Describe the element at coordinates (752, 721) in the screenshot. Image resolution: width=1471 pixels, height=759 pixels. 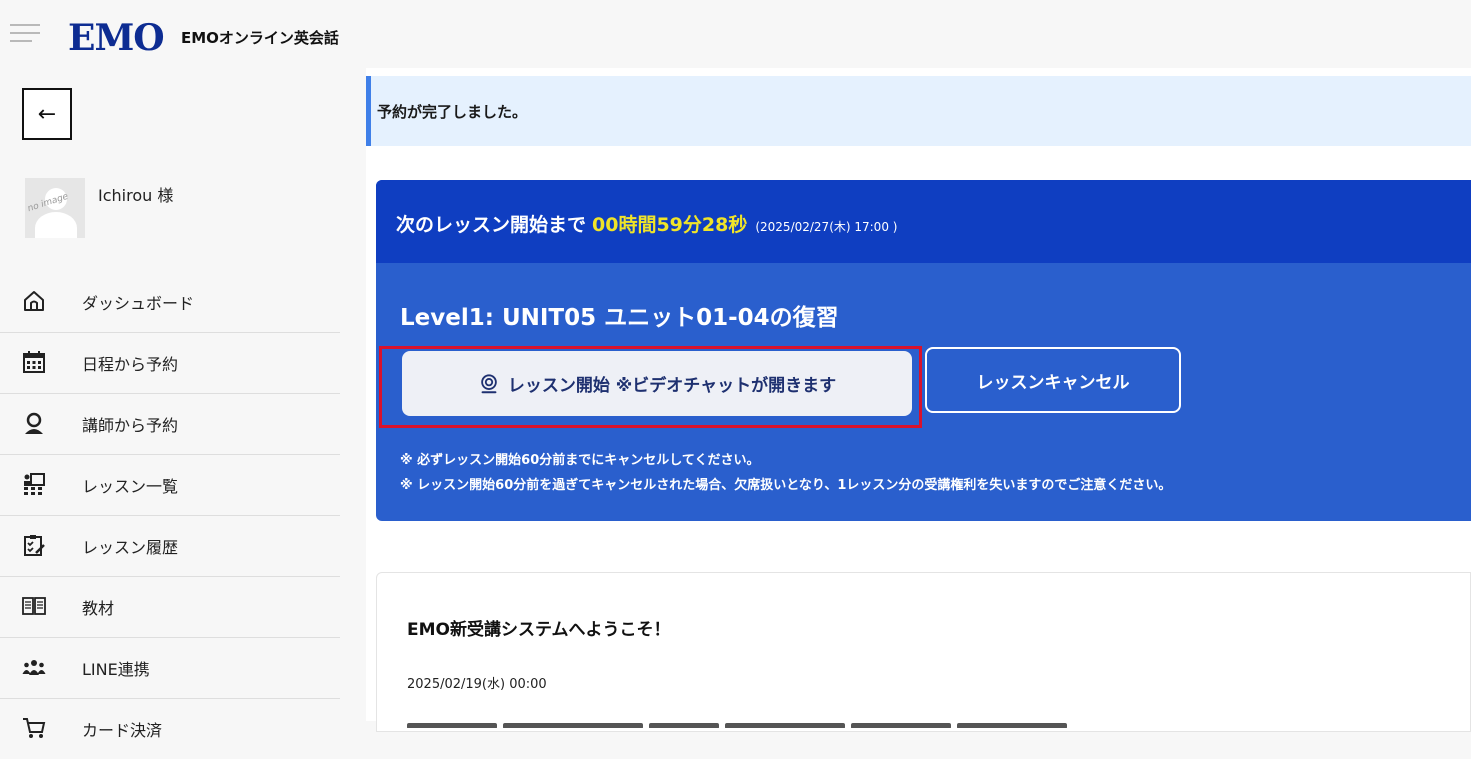
I see `news-body-clipped` at that location.